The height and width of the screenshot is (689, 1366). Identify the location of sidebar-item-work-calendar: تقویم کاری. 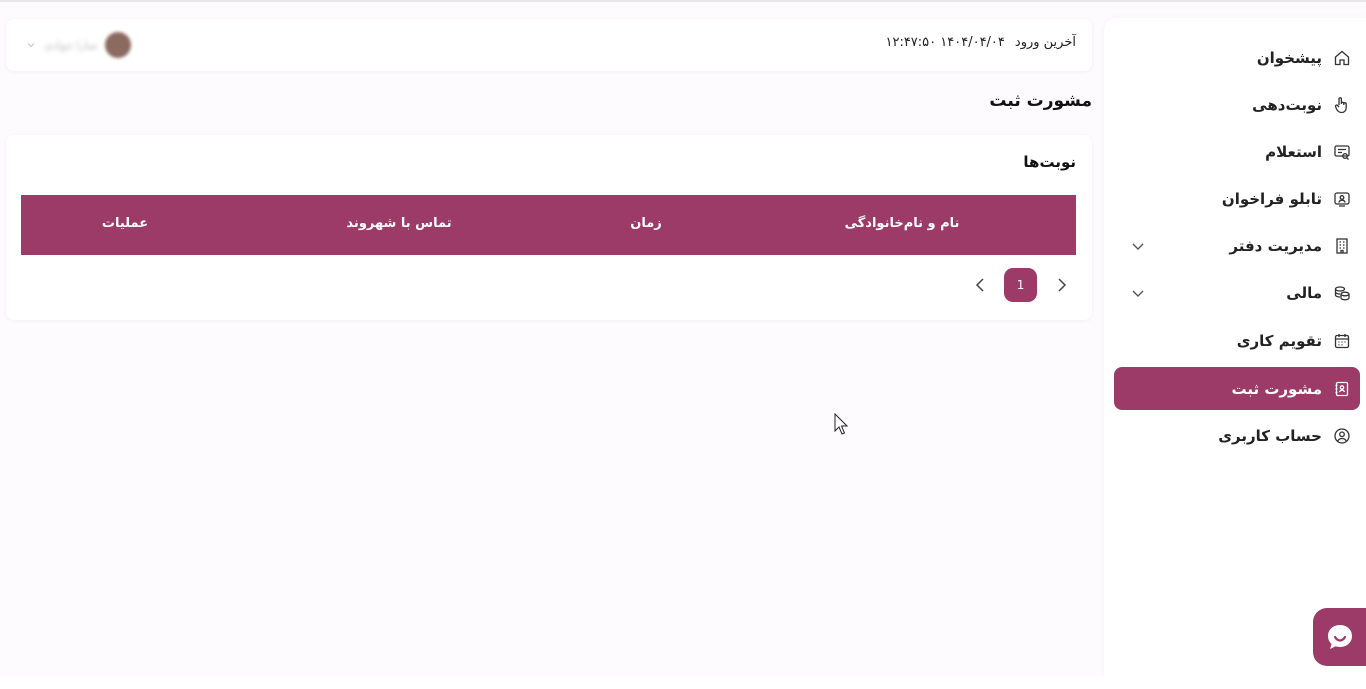
(1237, 341).